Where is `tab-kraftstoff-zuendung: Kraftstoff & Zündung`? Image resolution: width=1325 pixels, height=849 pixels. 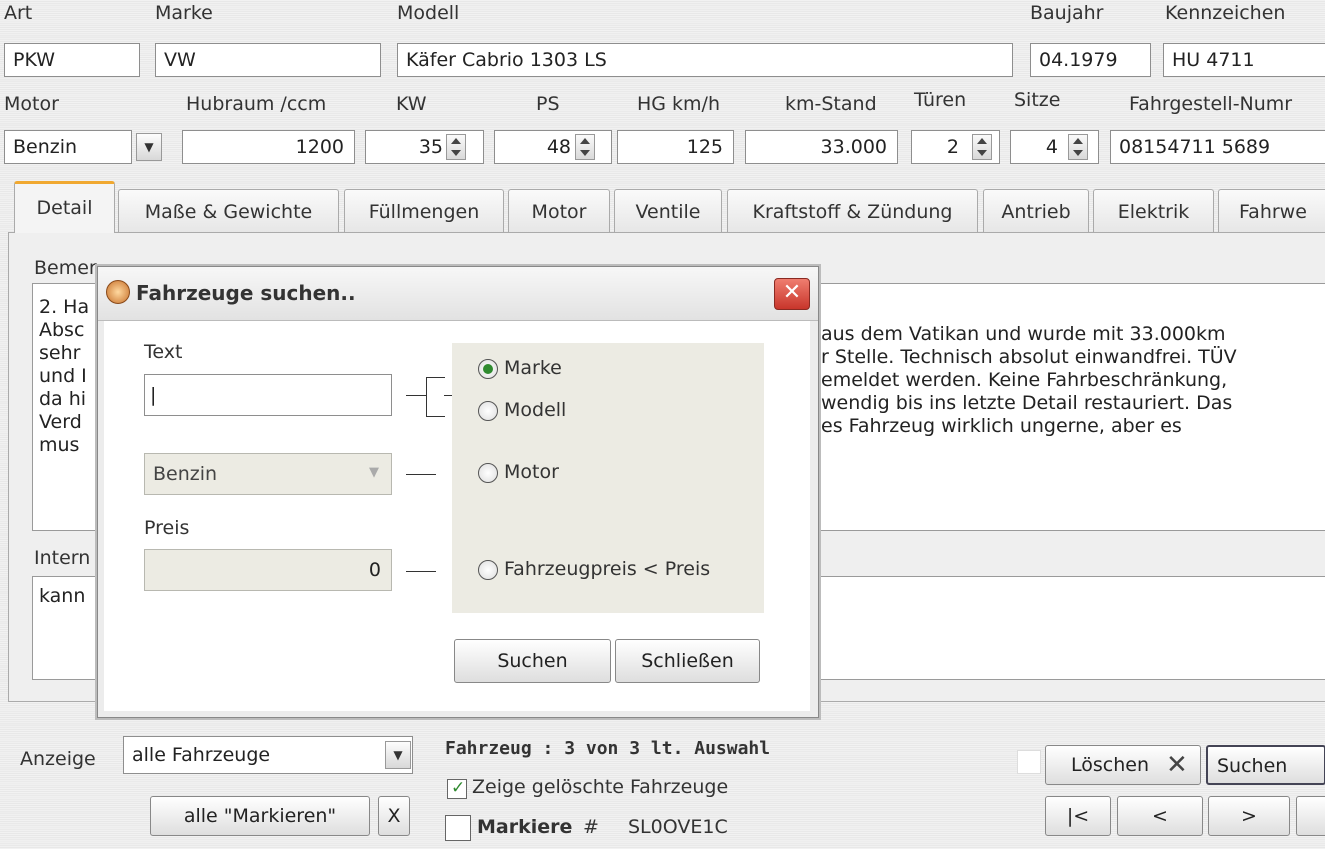
tab-kraftstoff-zuendung: Kraftstoff & Zündung is located at coordinates (852, 211).